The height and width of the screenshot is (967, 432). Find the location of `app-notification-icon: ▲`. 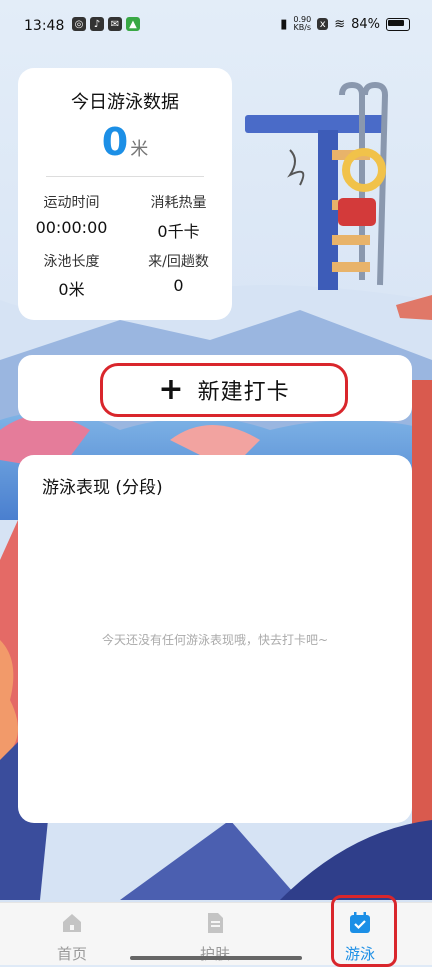

app-notification-icon: ▲ is located at coordinates (133, 24).